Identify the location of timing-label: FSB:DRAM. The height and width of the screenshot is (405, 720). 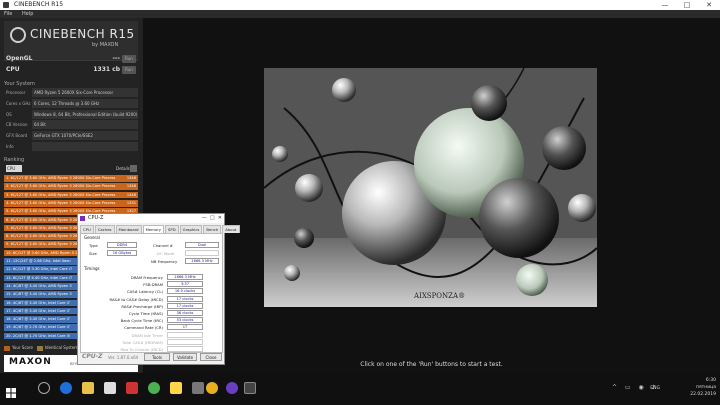
(153, 285).